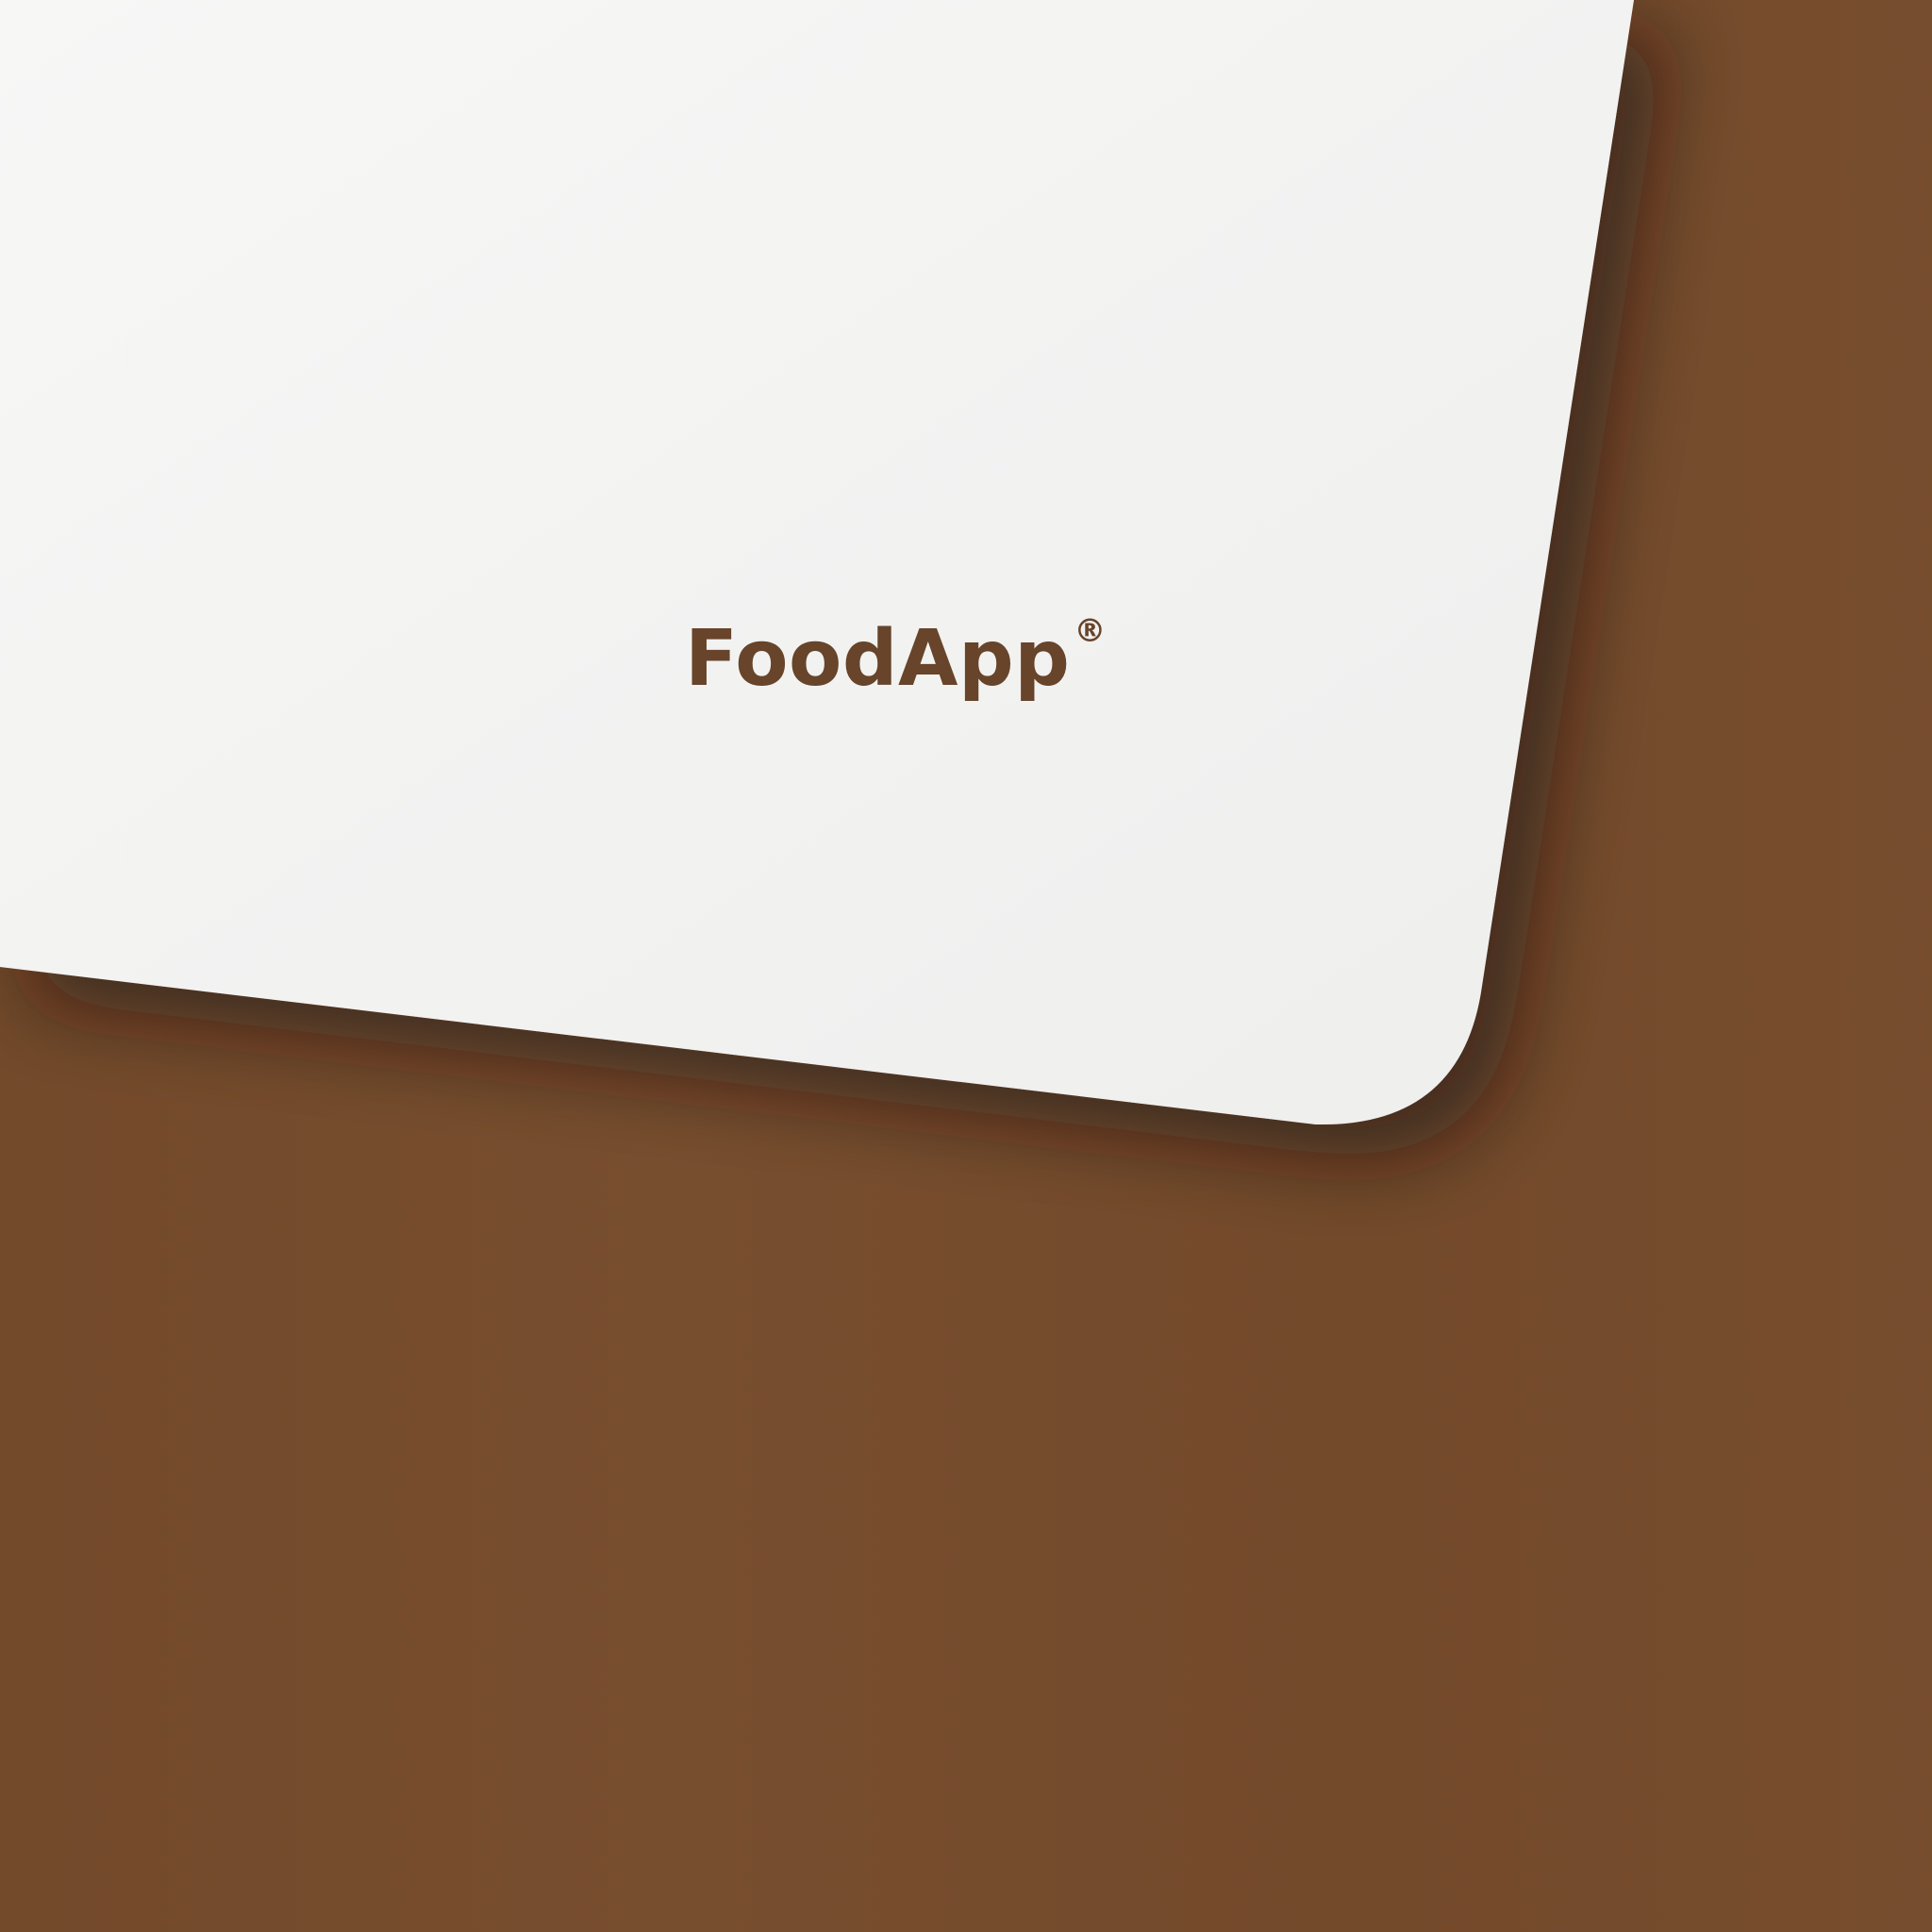 The image size is (1932, 1932). Describe the element at coordinates (1091, 631) in the screenshot. I see `registered-trademark-icon: ®` at that location.